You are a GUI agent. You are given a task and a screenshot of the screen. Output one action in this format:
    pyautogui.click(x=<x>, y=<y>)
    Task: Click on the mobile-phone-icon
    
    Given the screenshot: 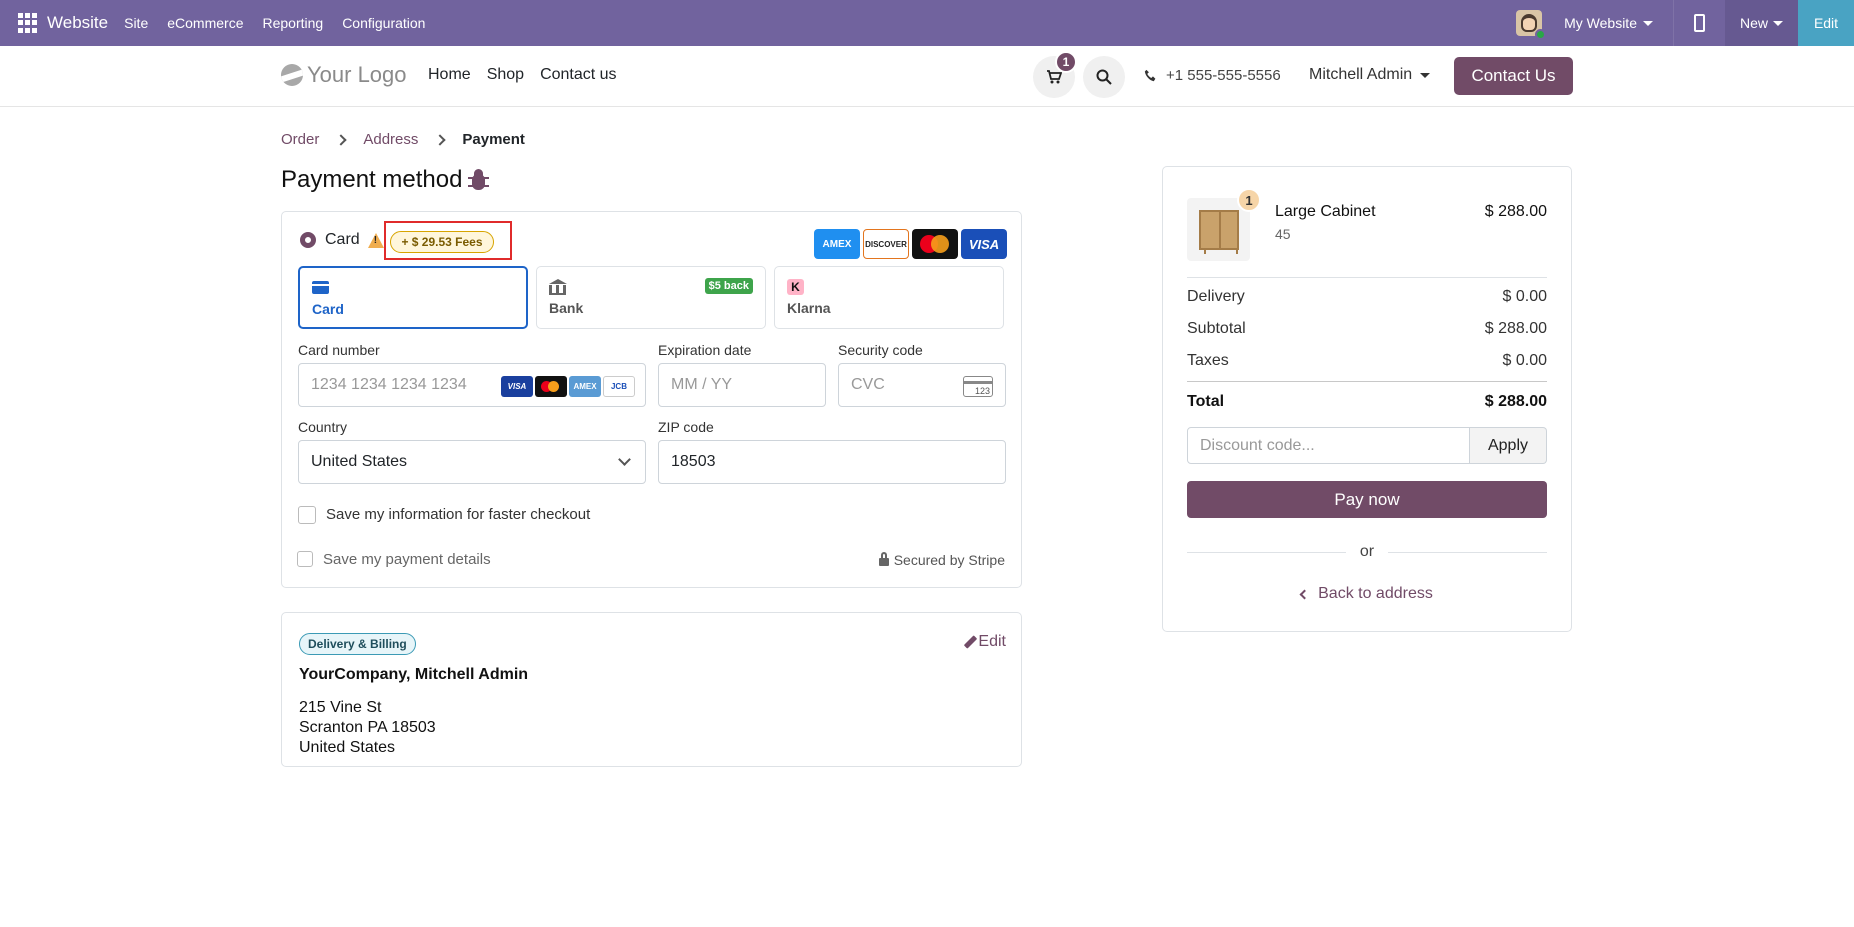 What is the action you would take?
    pyautogui.click(x=1699, y=23)
    